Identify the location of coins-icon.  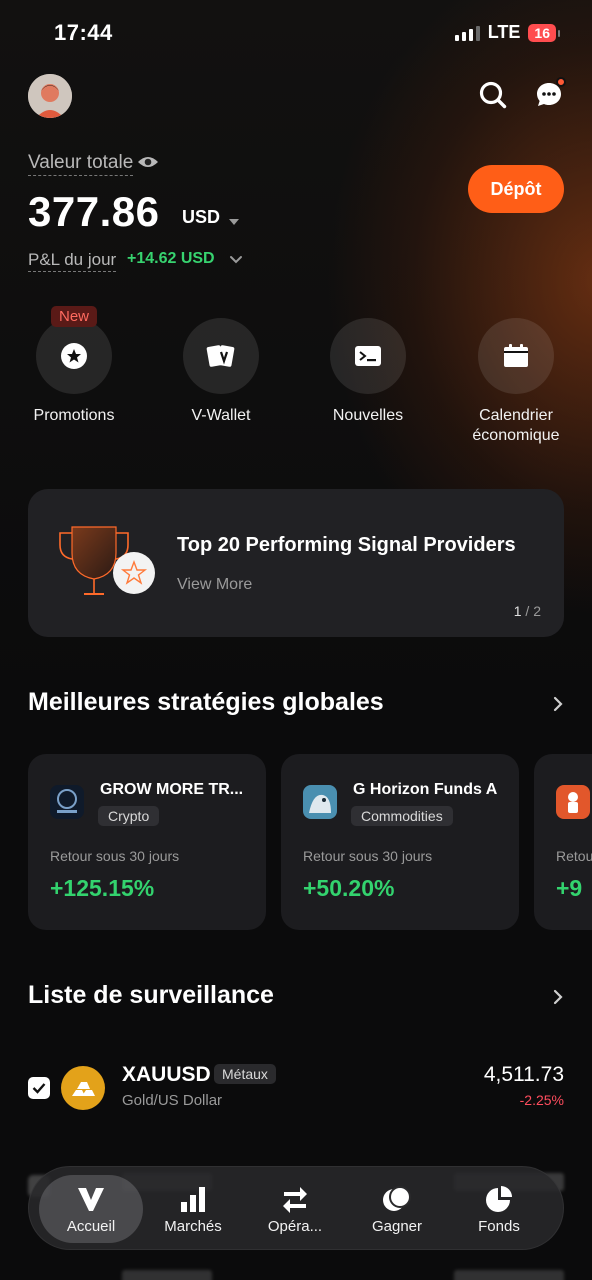
(397, 1198).